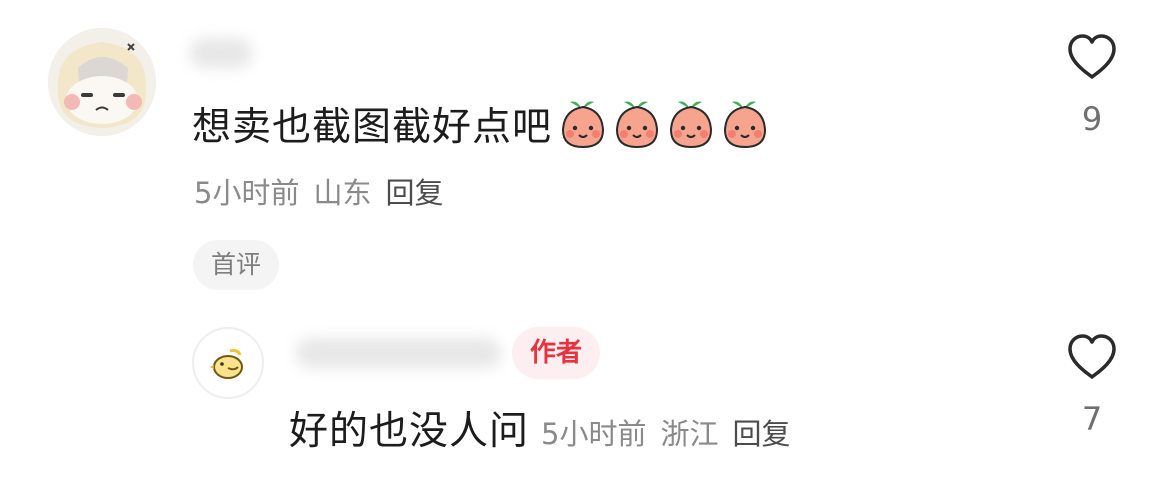  I want to click on chick-icon, so click(226, 364).